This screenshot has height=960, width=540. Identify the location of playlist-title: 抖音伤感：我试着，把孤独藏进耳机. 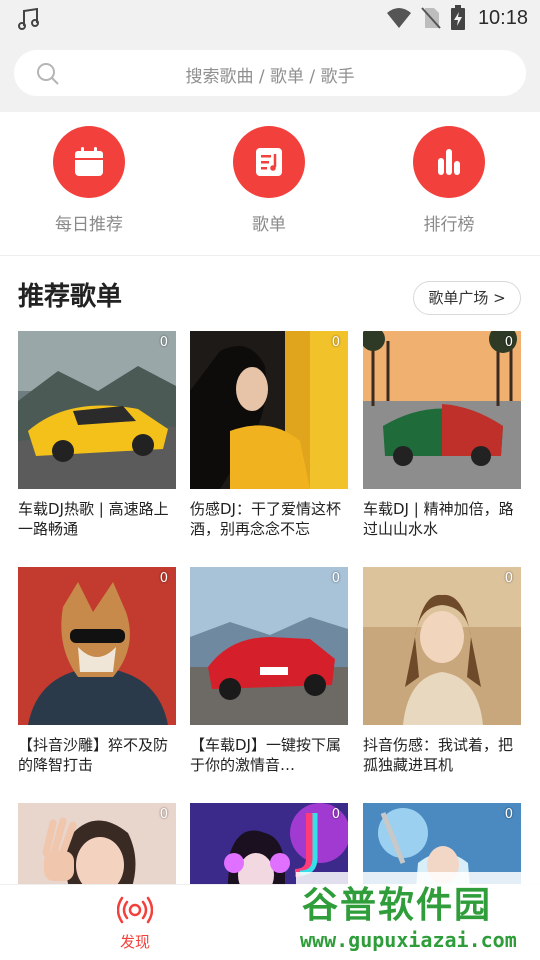
(438, 755).